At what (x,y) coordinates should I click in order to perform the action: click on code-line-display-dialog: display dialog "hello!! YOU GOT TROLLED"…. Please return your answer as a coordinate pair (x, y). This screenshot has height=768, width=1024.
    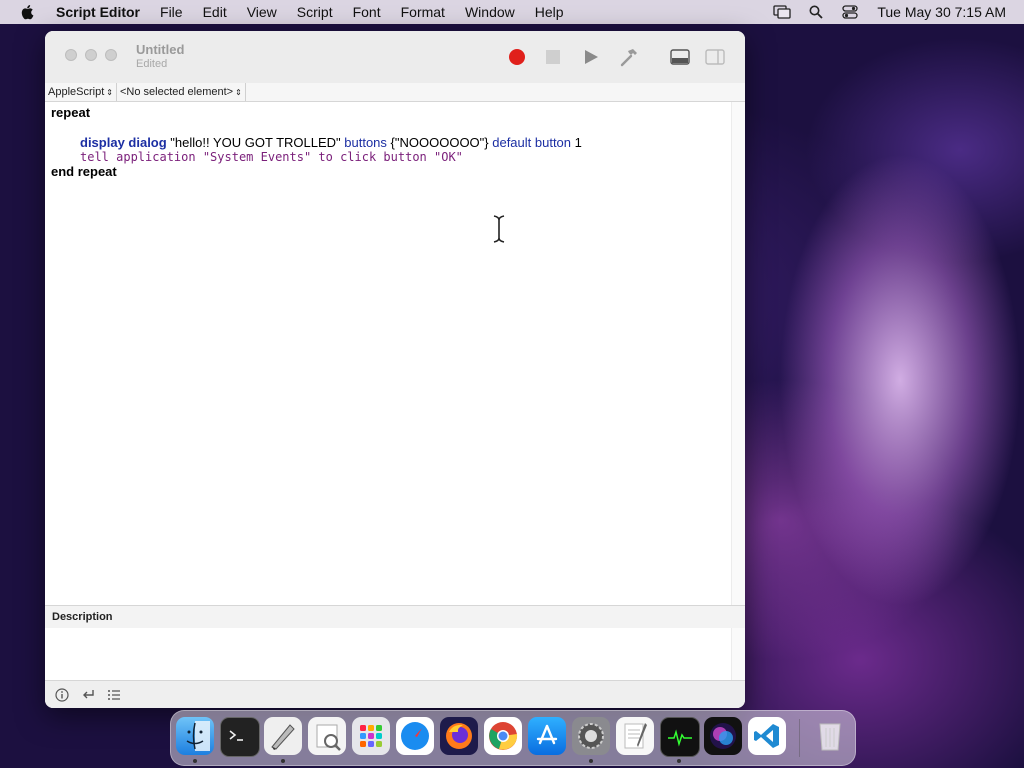
    Looking at the image, I should click on (331, 142).